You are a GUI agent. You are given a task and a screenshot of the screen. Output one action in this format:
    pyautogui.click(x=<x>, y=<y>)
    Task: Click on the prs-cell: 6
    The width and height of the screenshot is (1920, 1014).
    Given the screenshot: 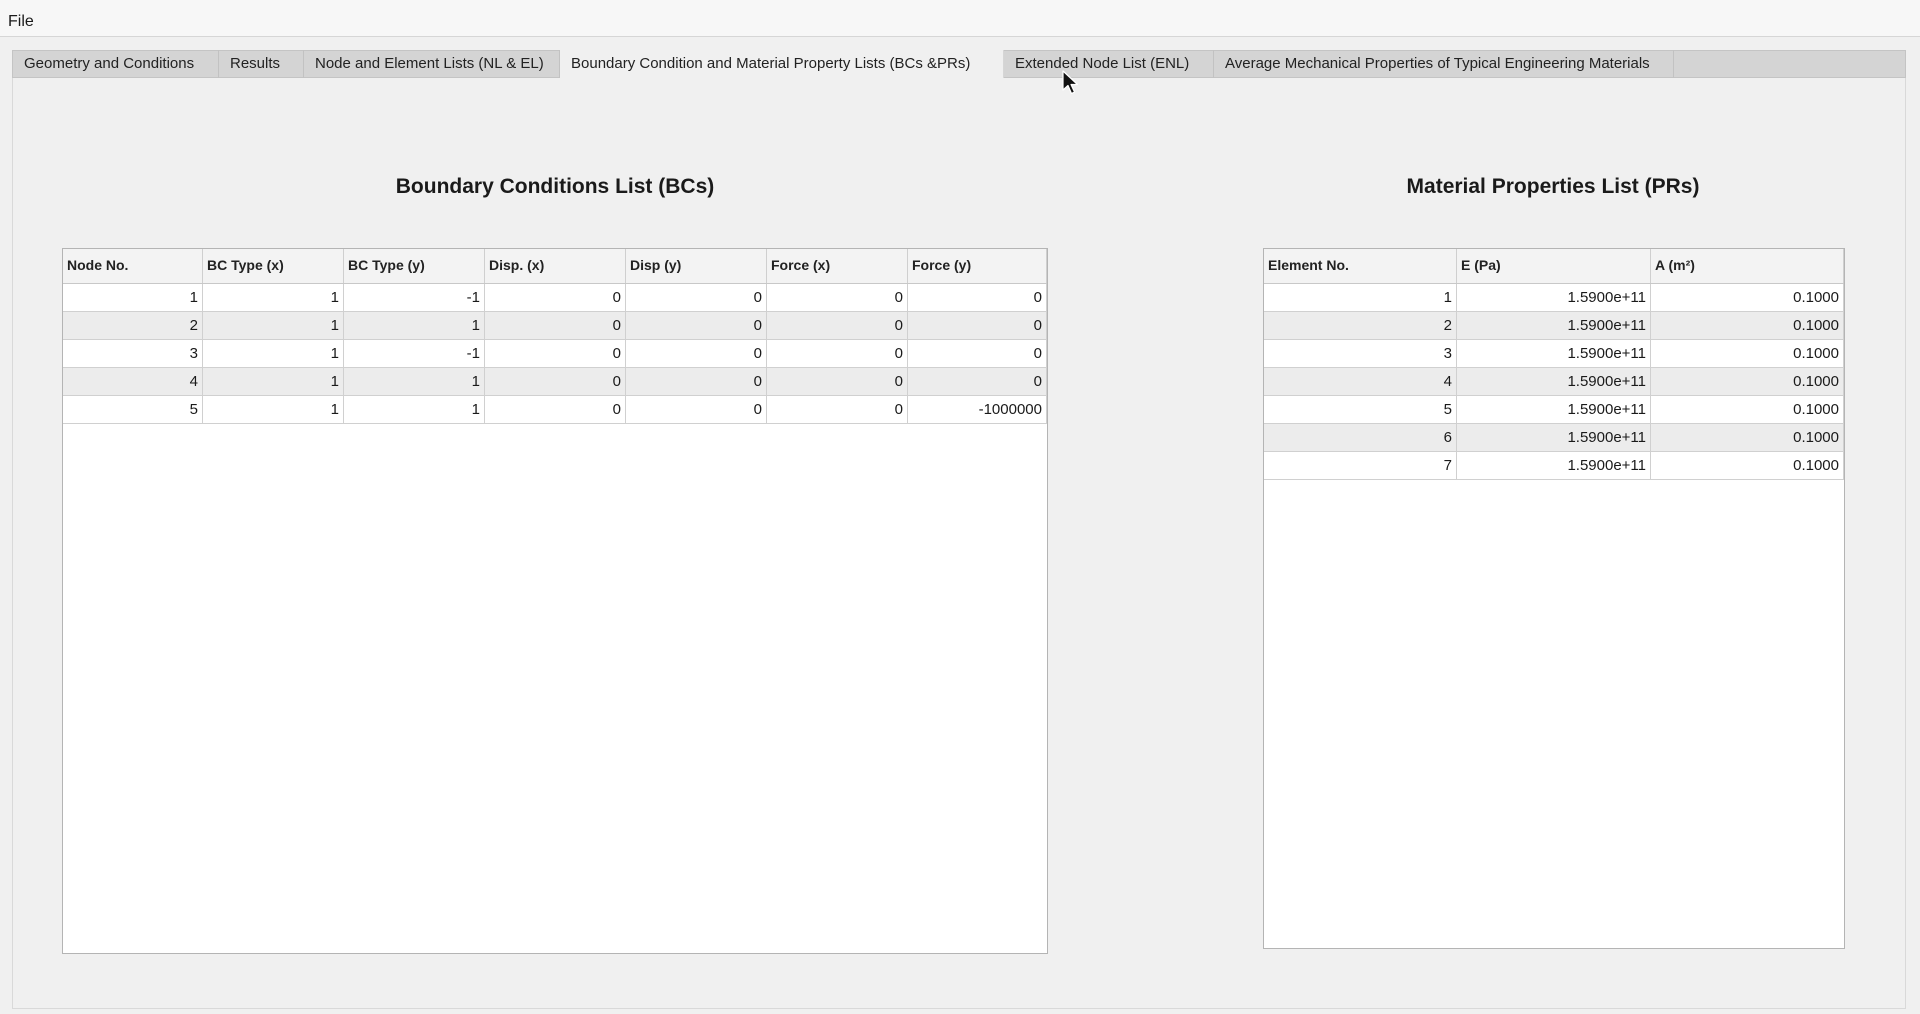 What is the action you would take?
    pyautogui.click(x=1360, y=437)
    